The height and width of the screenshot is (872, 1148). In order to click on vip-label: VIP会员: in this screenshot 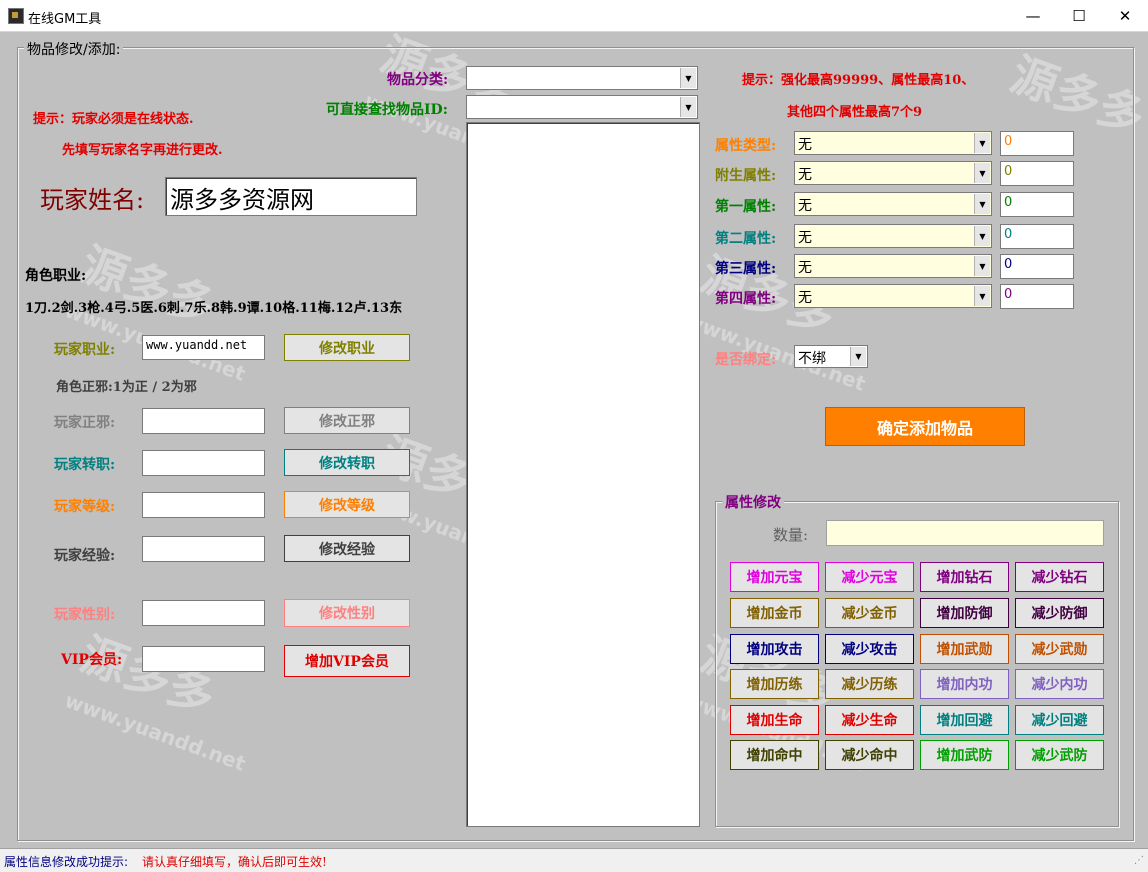, I will do `click(92, 660)`.